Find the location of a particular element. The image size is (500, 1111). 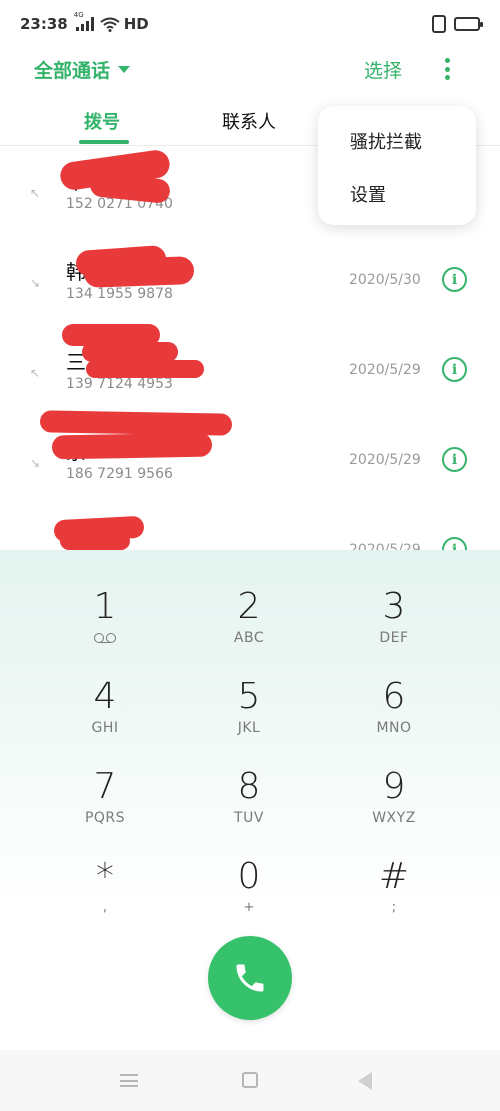

dialpad-key-1: 1 is located at coordinates (105, 626).